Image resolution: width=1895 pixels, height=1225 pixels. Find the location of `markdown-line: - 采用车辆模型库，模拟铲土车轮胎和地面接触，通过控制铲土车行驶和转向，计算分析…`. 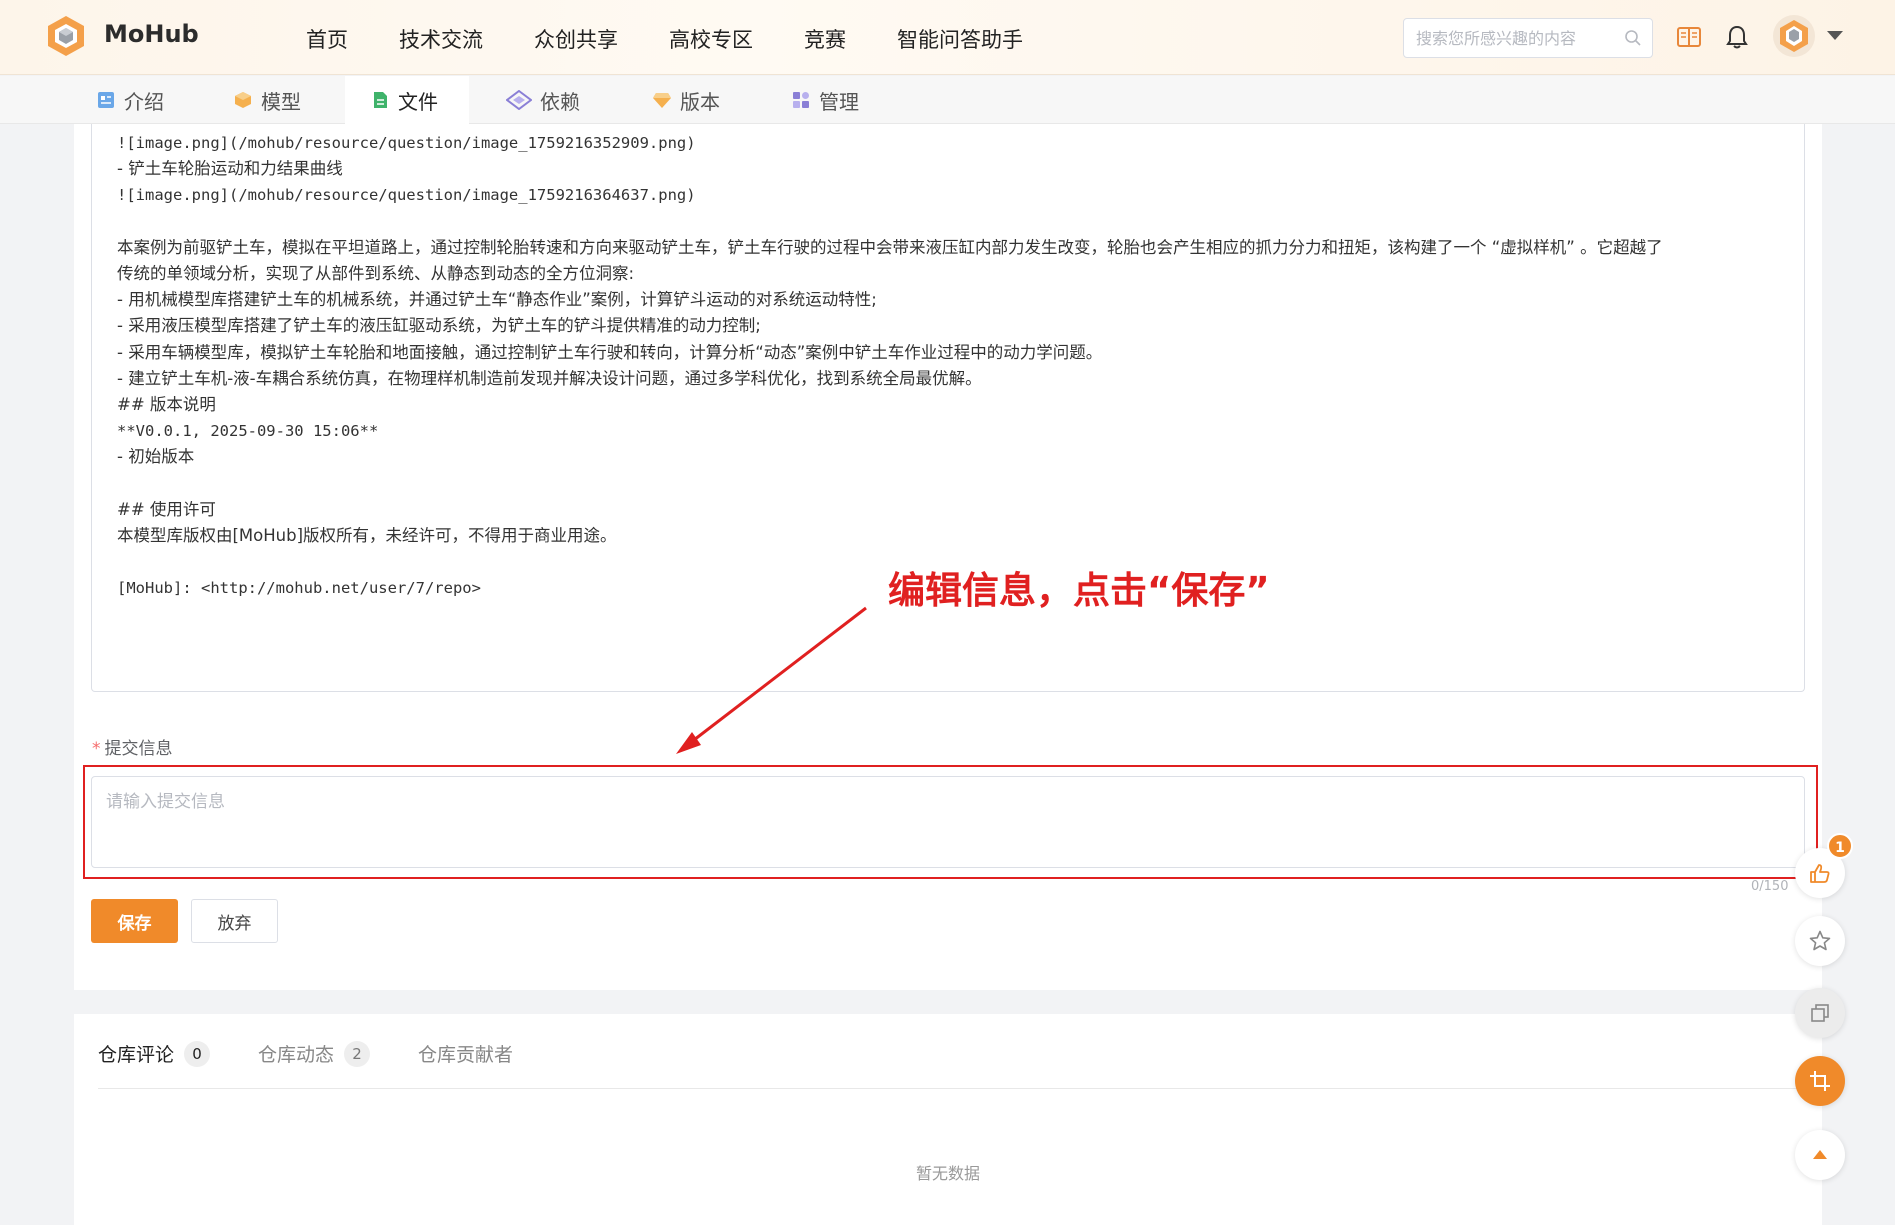

markdown-line: - 采用车辆模型库，模拟铲土车轮胎和地面接触，通过控制铲土车行驶和转向，计算分析… is located at coordinates (610, 352).